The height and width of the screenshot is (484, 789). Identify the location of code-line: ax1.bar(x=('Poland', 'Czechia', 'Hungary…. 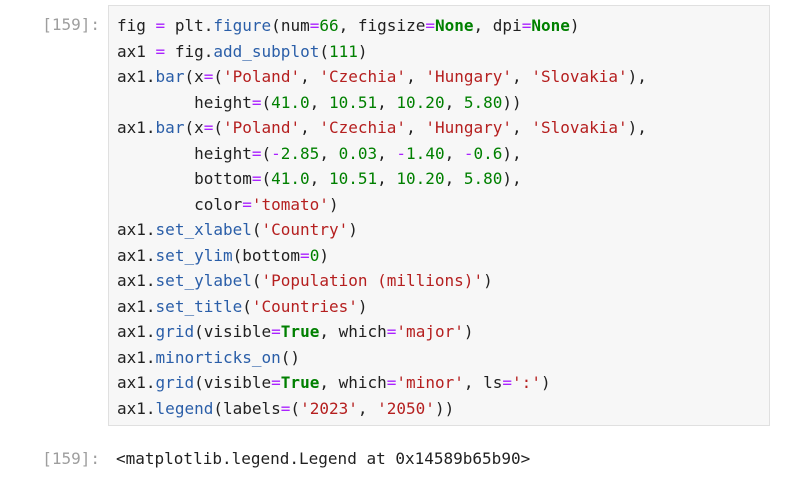
(443, 128).